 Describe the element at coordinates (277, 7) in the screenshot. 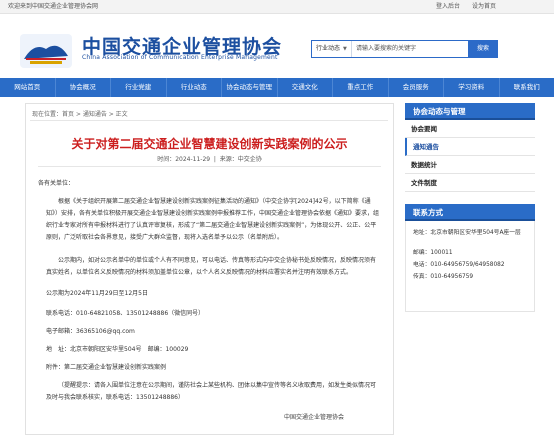

I see `top-bar: 欢迎来到中国交通企业管理协会网 登入后台 设为首页` at that location.